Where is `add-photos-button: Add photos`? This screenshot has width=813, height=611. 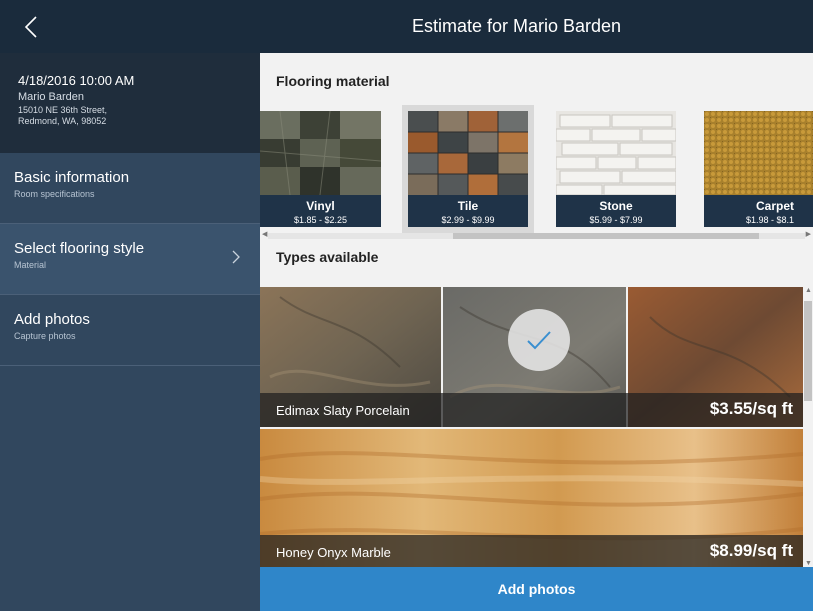 add-photos-button: Add photos is located at coordinates (536, 589).